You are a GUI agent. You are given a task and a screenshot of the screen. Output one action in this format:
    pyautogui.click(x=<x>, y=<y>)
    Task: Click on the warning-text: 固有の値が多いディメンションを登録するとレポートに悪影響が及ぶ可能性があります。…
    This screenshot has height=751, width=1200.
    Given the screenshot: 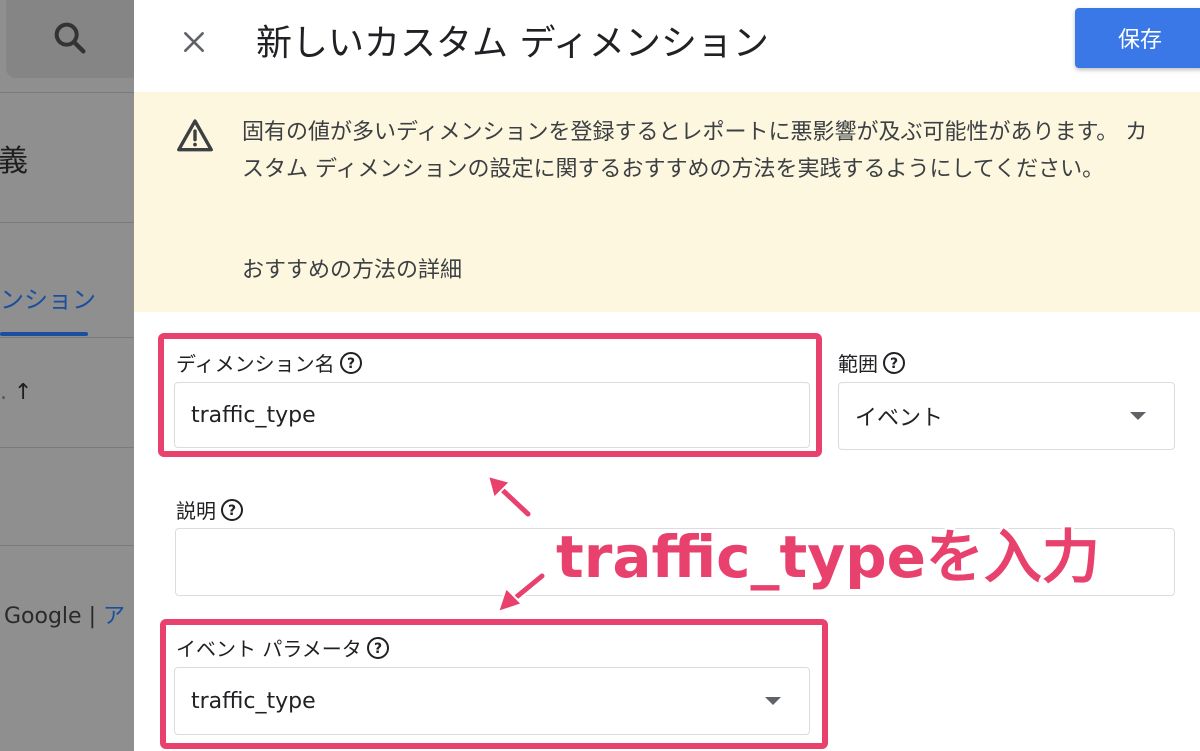 What is the action you would take?
    pyautogui.click(x=695, y=151)
    